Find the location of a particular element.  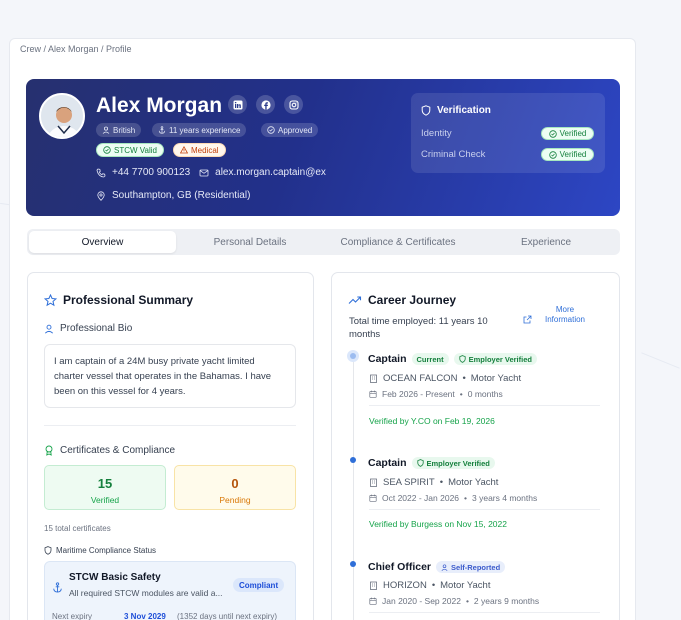

verified-count: 15 is located at coordinates (105, 483).